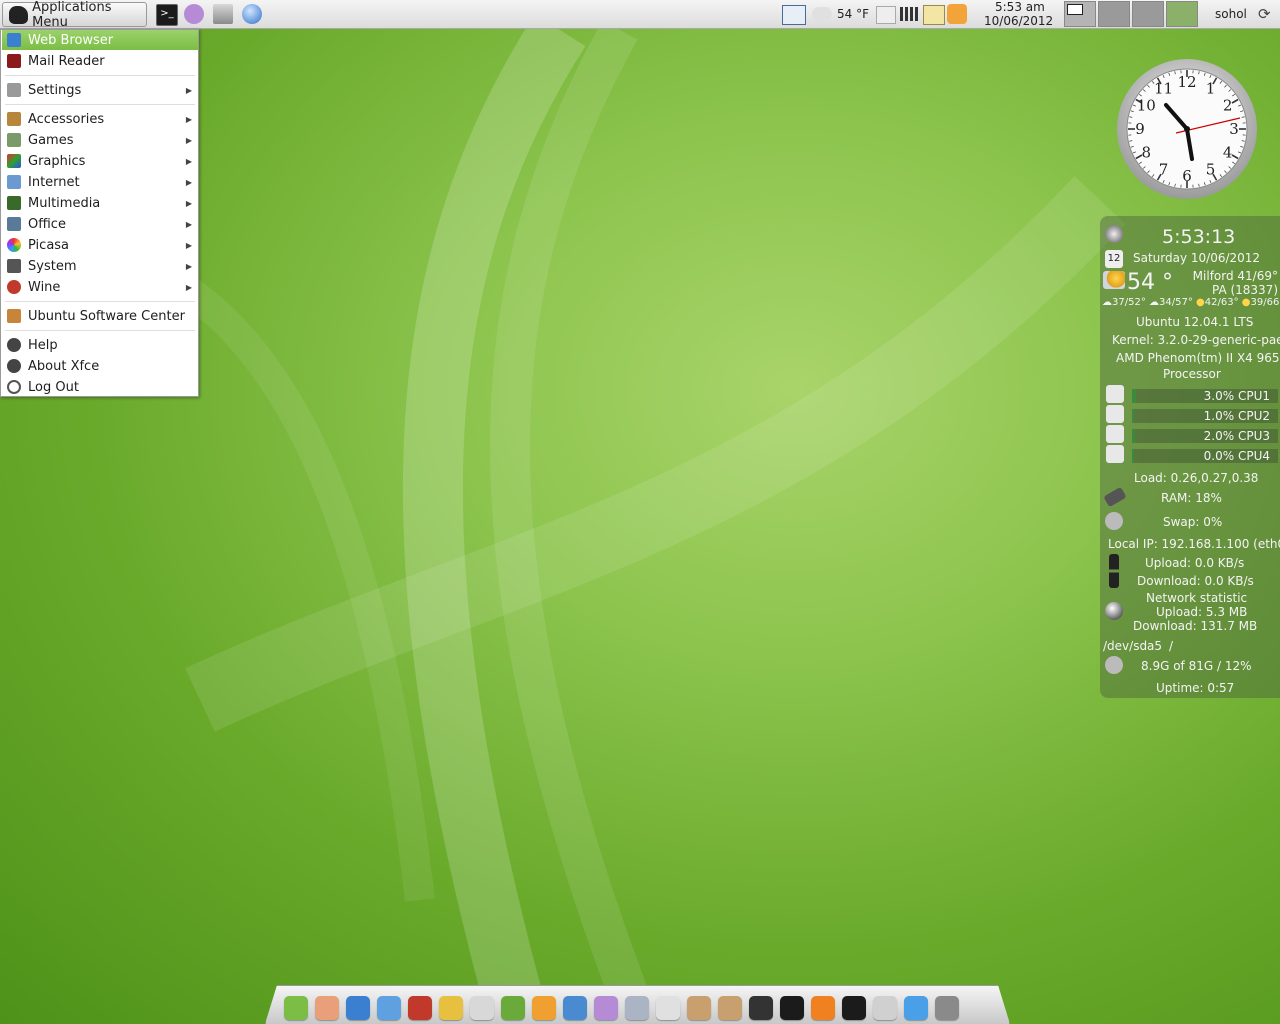  I want to click on display-icon, so click(934, 15).